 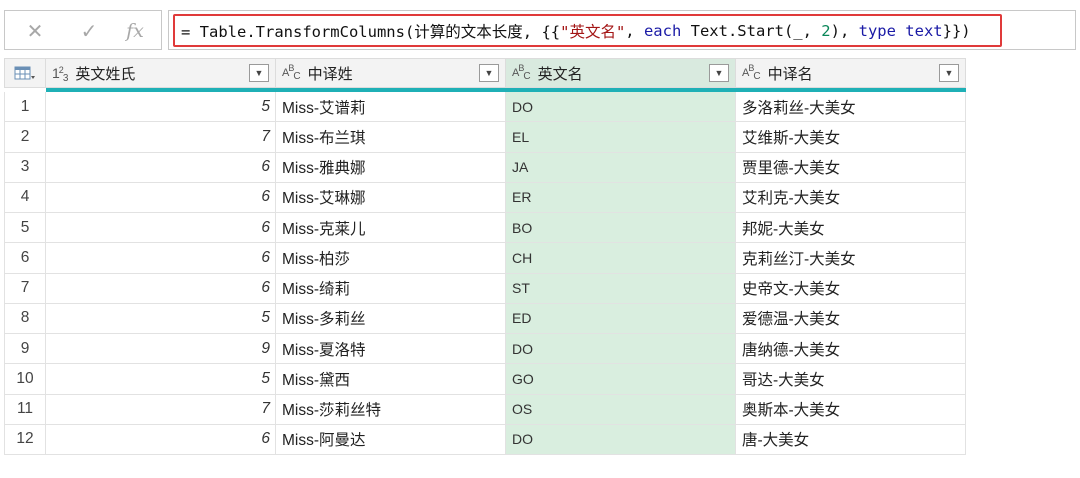 I want to click on cell-zhongyi-xing: Miss-阿曼达, so click(x=391, y=439).